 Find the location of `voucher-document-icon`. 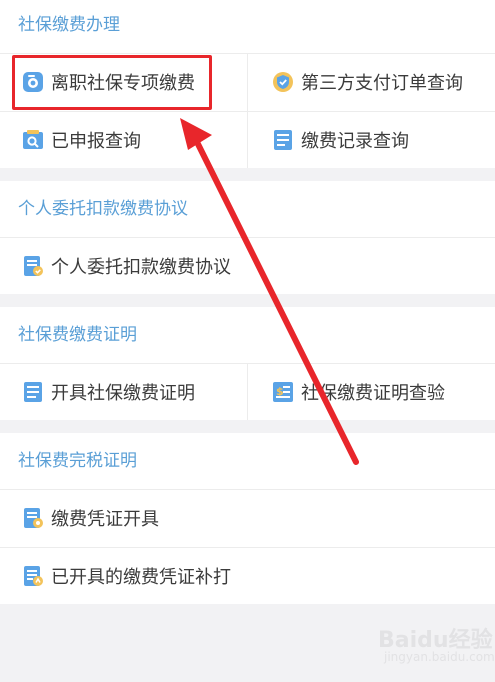

voucher-document-icon is located at coordinates (33, 518).